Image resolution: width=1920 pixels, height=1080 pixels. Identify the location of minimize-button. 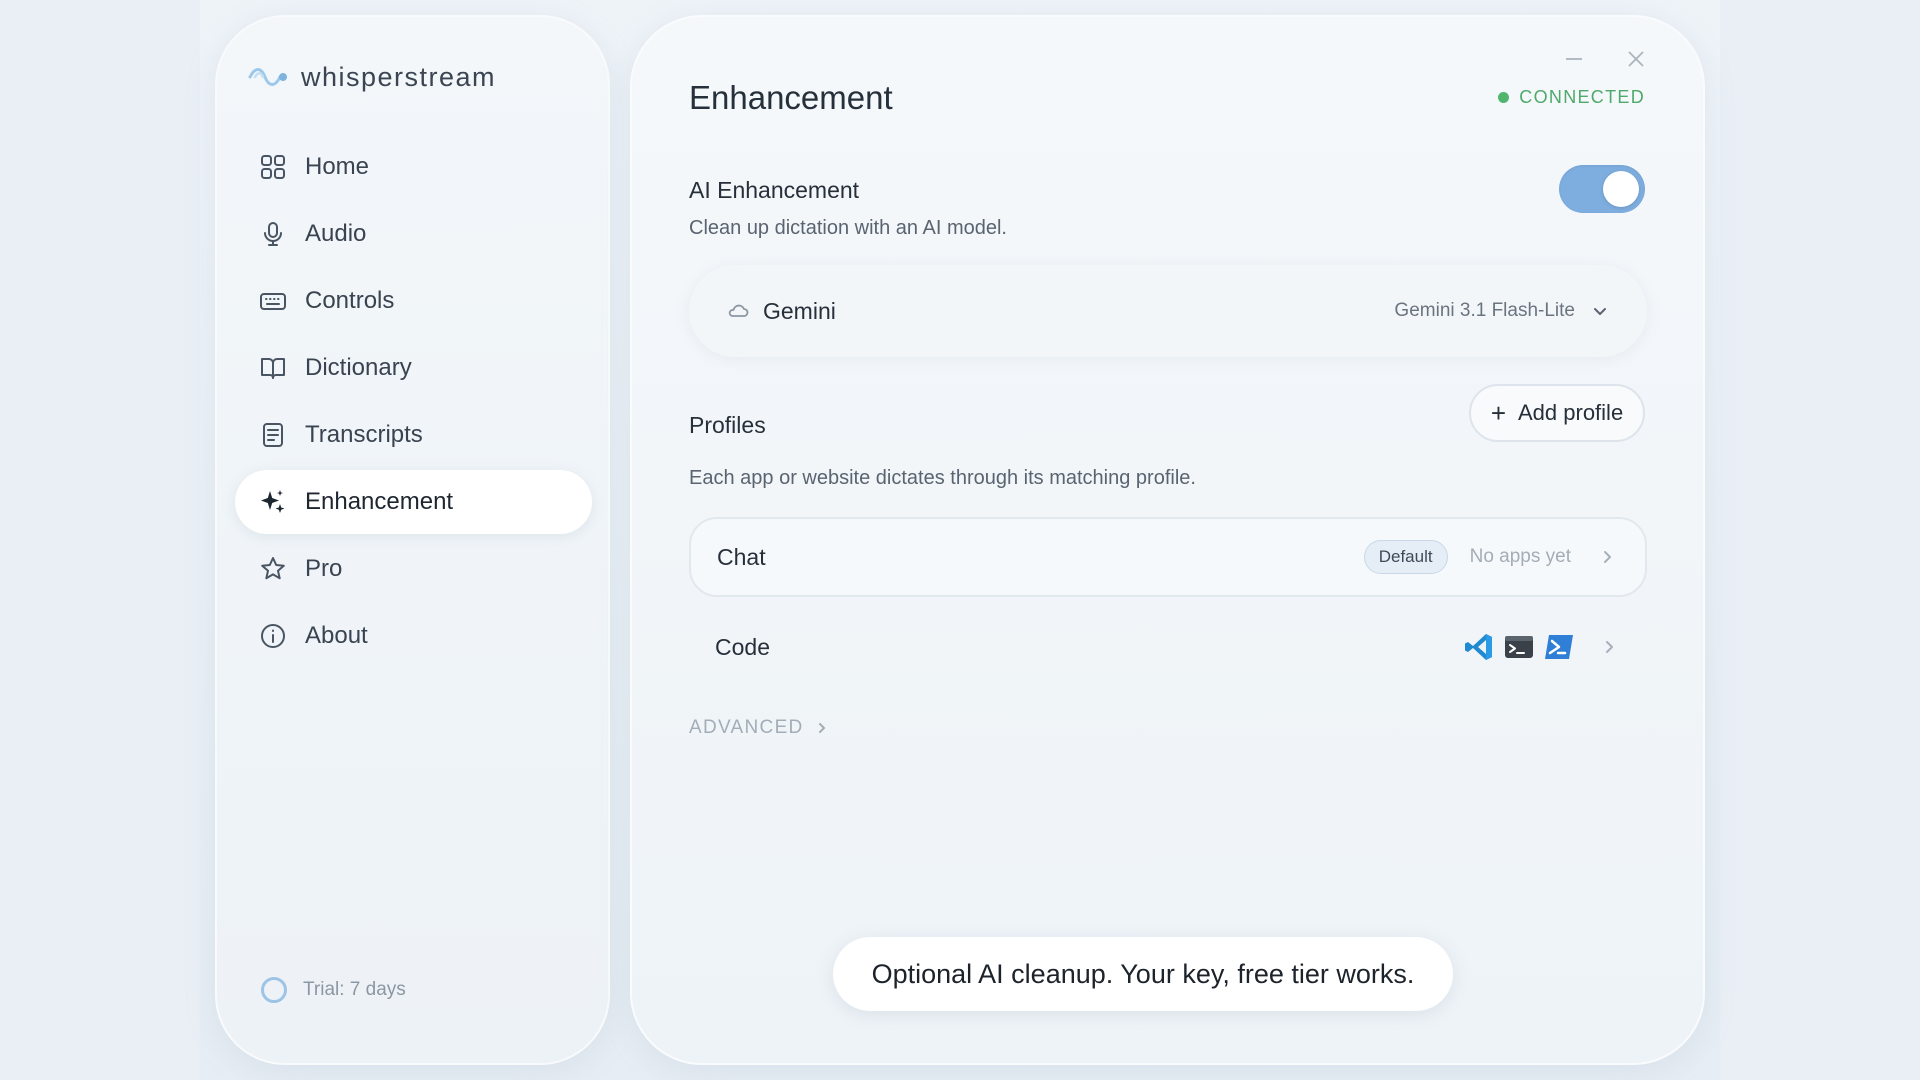
(1574, 59).